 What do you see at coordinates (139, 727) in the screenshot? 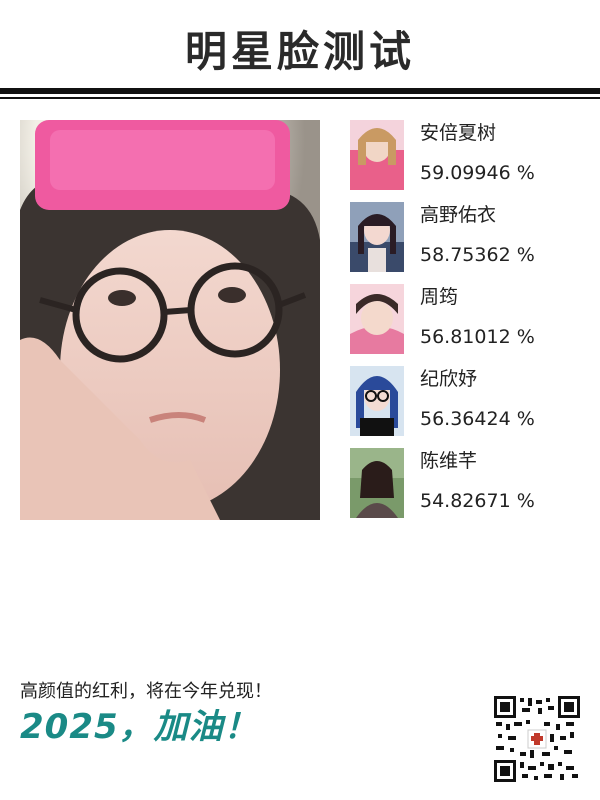
I see `footer-headline: 2025，加油！` at bounding box center [139, 727].